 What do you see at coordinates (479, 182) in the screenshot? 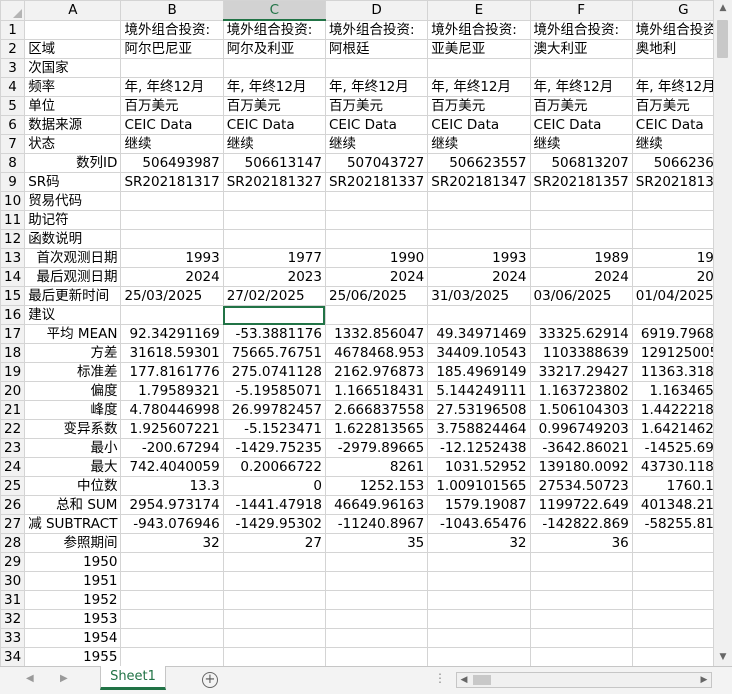
I see `cell-e9: SR202181347` at bounding box center [479, 182].